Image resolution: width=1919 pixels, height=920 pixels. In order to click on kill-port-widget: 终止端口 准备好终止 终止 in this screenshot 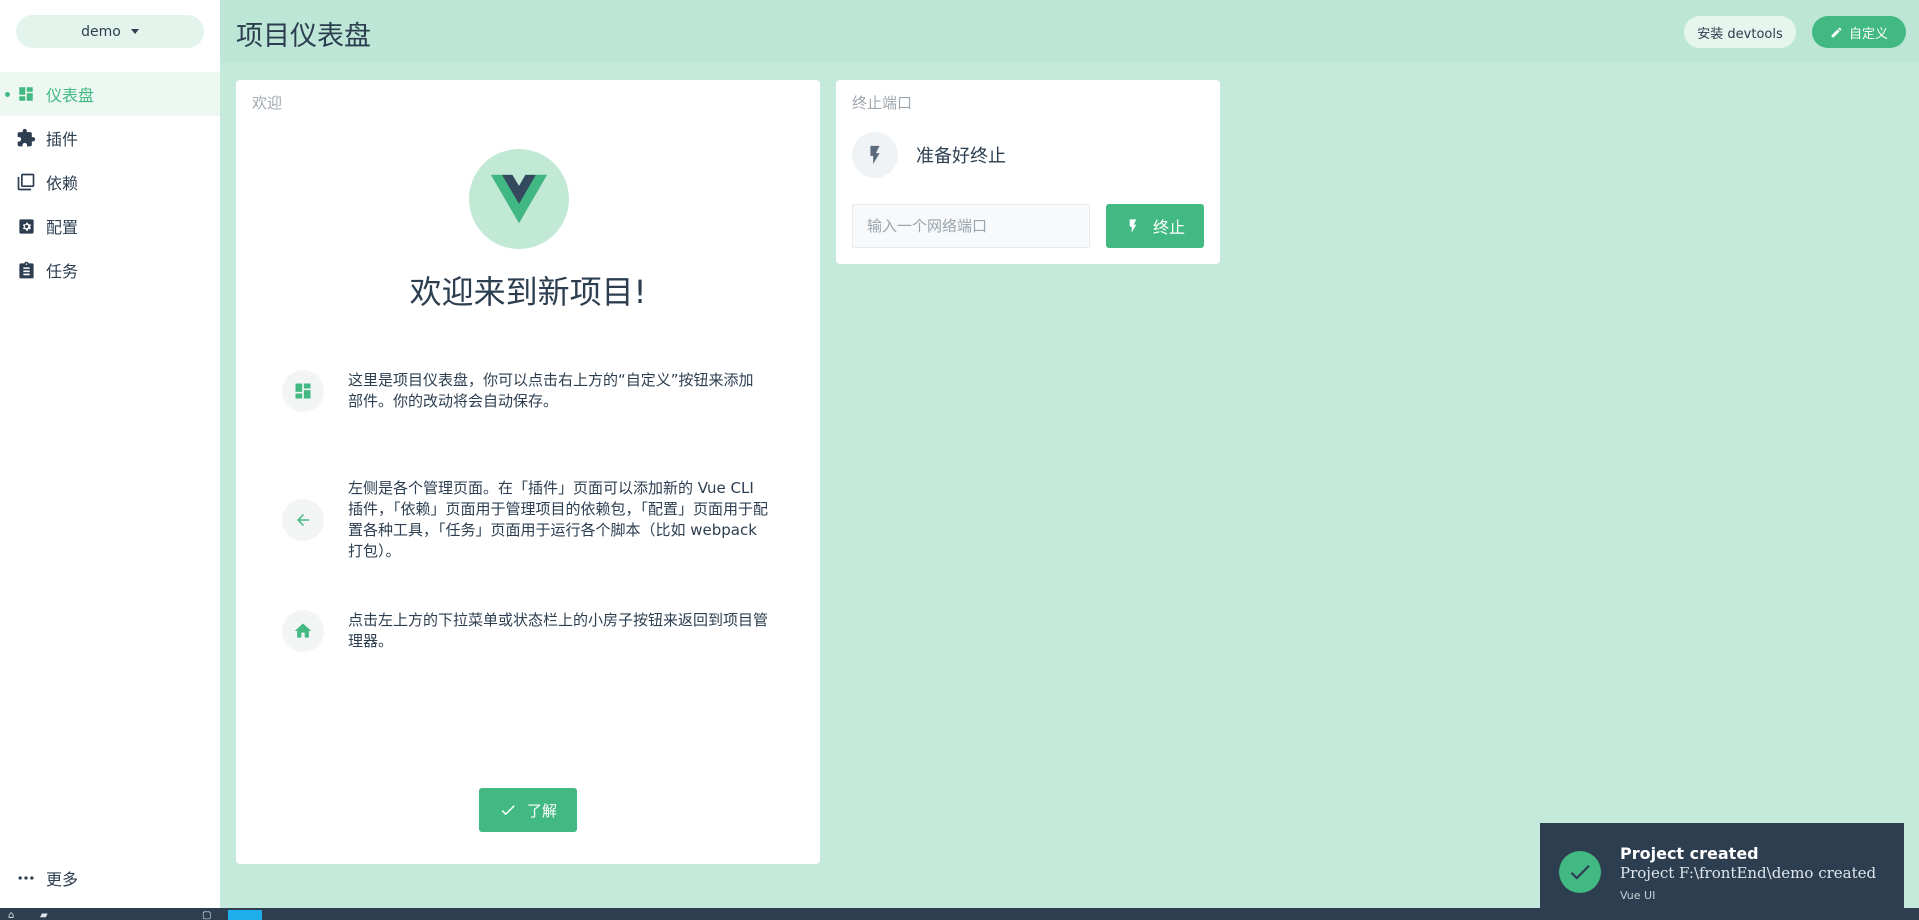, I will do `click(1028, 172)`.